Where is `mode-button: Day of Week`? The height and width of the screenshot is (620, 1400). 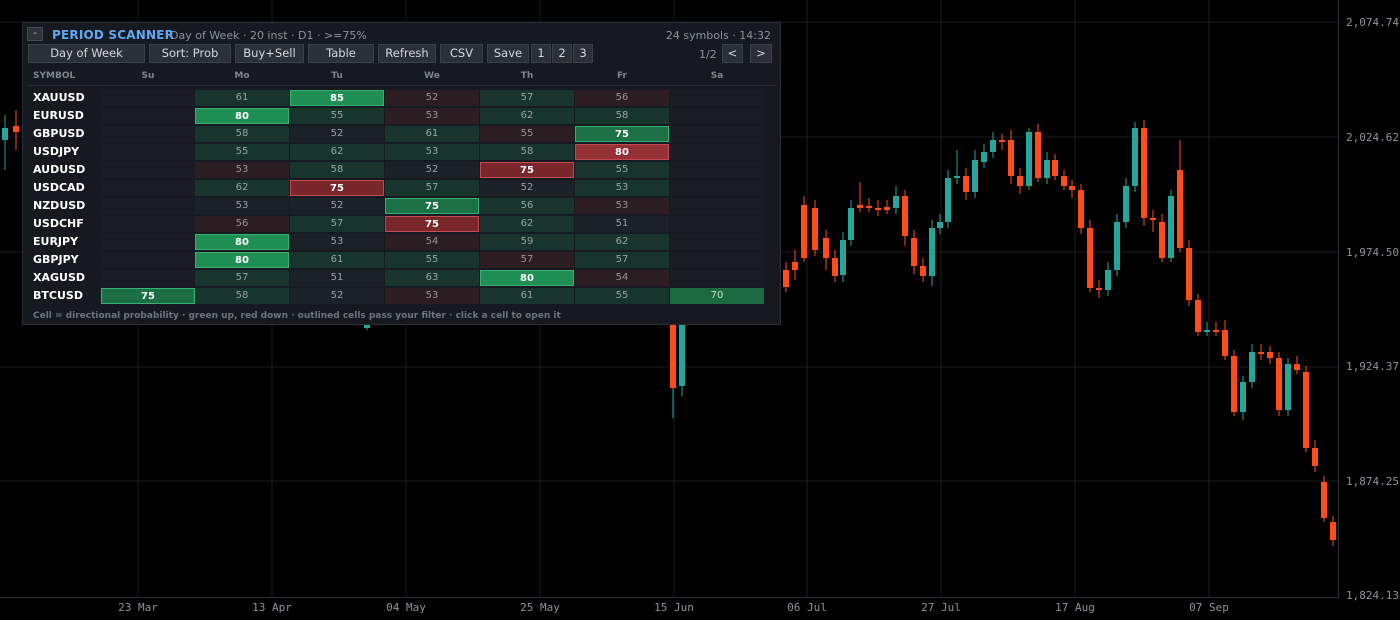
mode-button: Day of Week is located at coordinates (86, 53).